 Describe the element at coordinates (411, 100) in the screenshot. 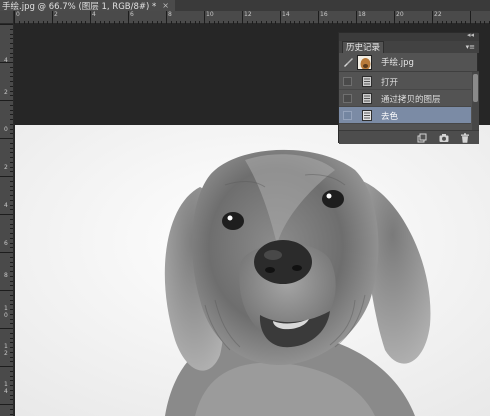

I see `history-state-label: 通过拷贝的图层` at that location.